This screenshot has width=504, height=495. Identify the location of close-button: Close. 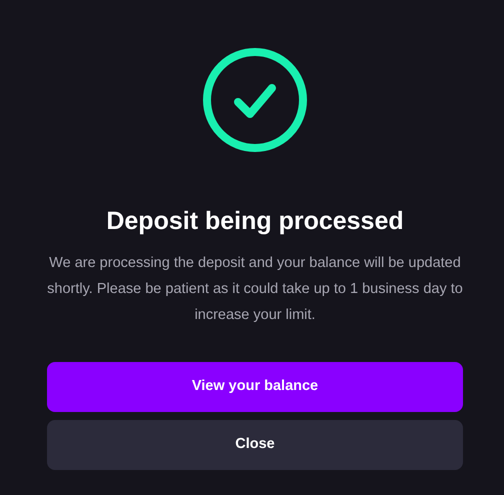
(255, 445).